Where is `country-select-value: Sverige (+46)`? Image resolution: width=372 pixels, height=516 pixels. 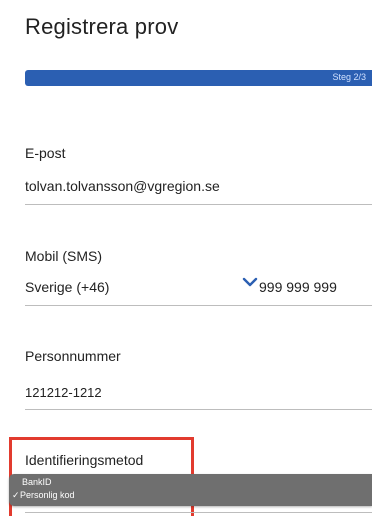
country-select-value: Sverige (+46) is located at coordinates (67, 287).